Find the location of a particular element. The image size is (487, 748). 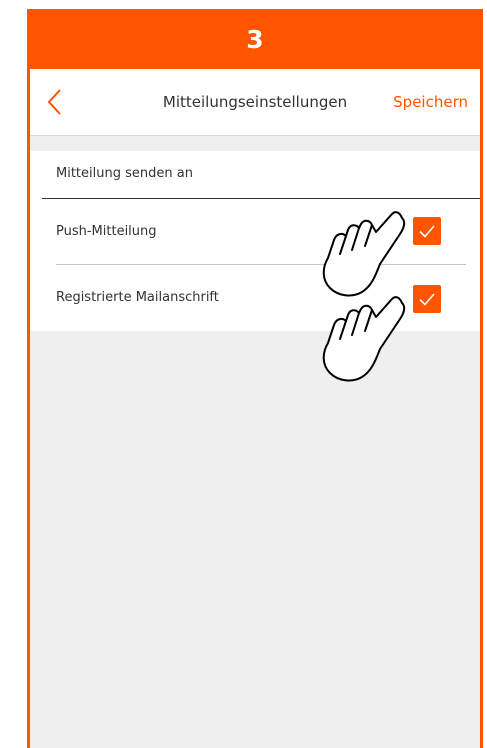

push-checkbox is located at coordinates (427, 231).